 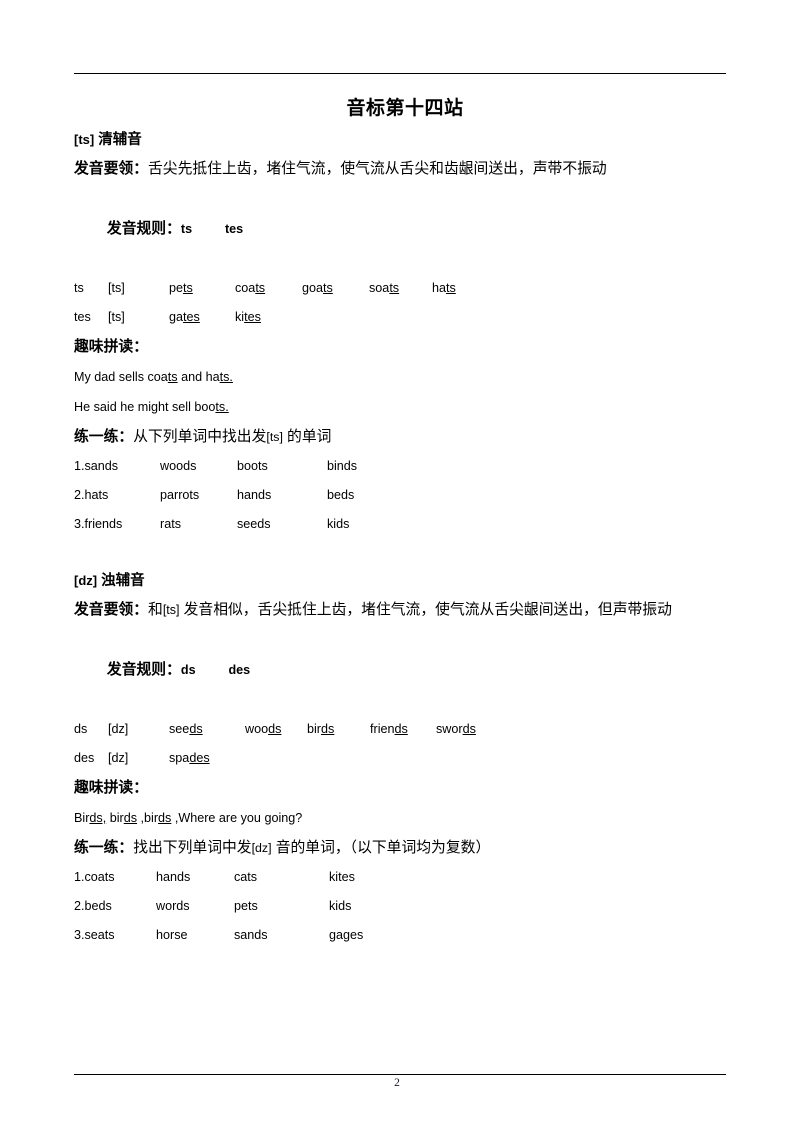 What do you see at coordinates (251, 935) in the screenshot?
I see `practice-word: sands` at bounding box center [251, 935].